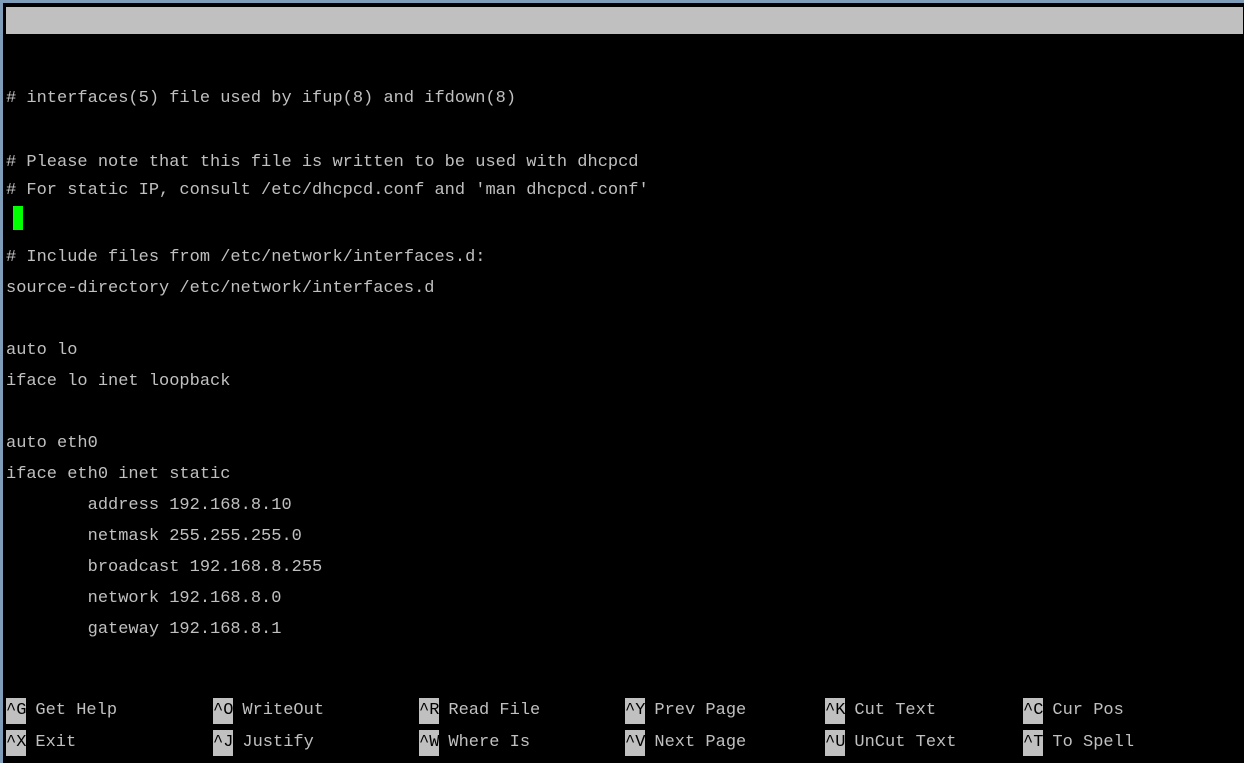 This screenshot has height=763, width=1244. Describe the element at coordinates (223, 711) in the screenshot. I see `shortcut-key: ^O` at that location.